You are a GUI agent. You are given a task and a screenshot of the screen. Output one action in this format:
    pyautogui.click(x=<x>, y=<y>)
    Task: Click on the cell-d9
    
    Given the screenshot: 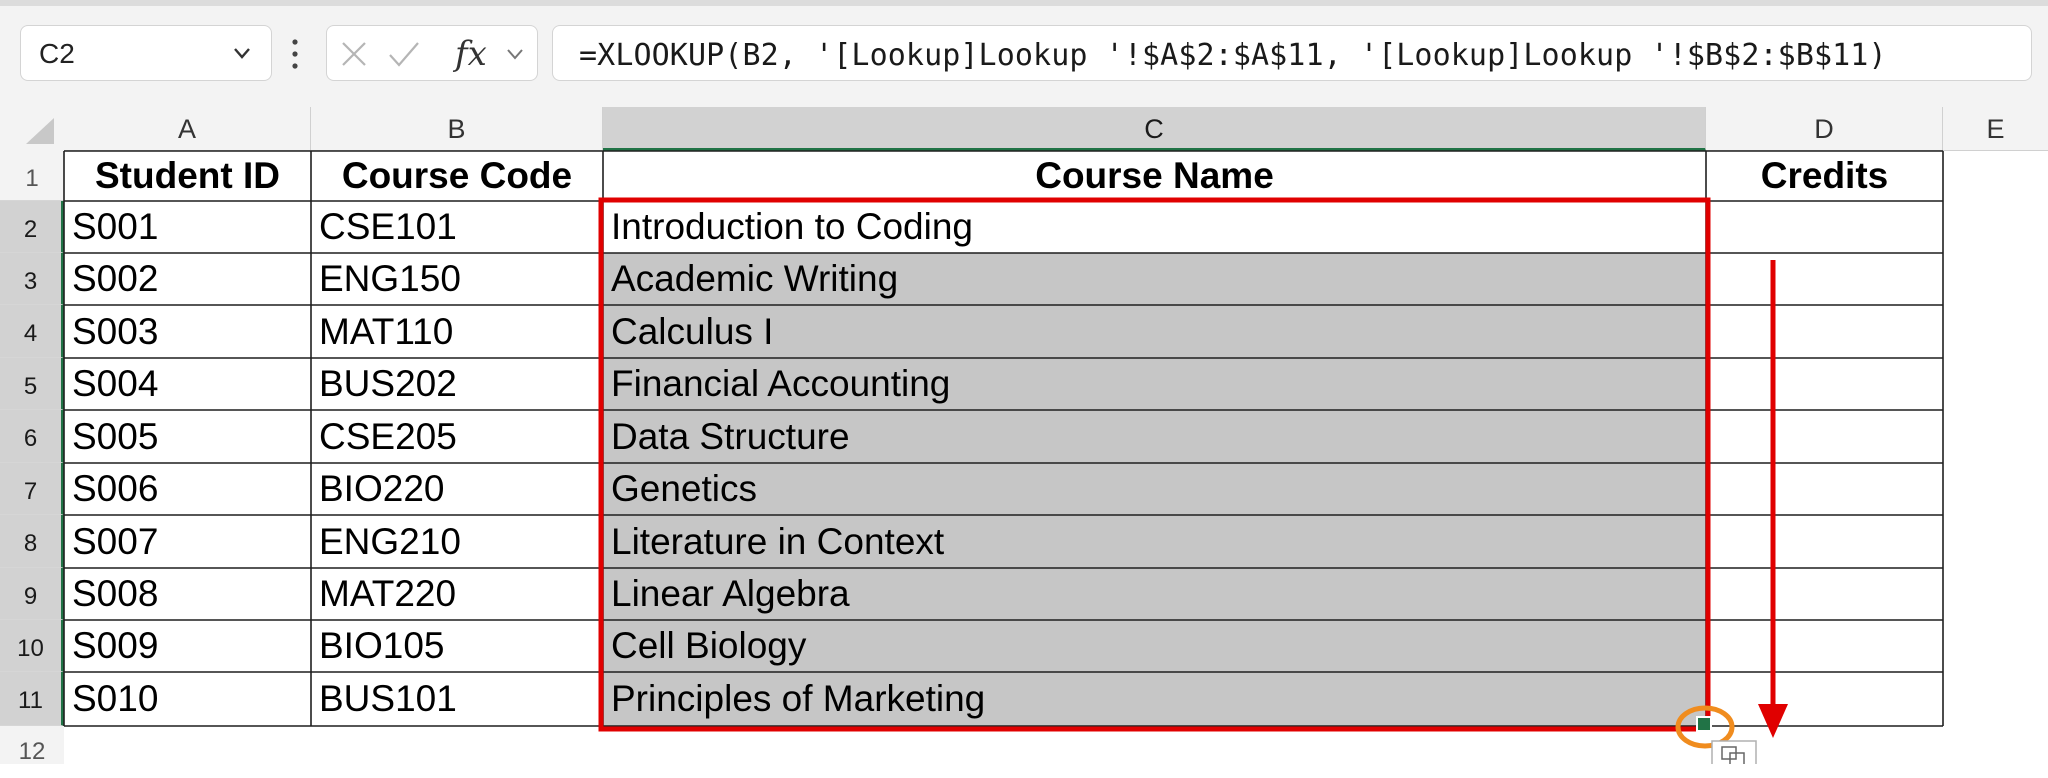 What is the action you would take?
    pyautogui.click(x=1824, y=594)
    